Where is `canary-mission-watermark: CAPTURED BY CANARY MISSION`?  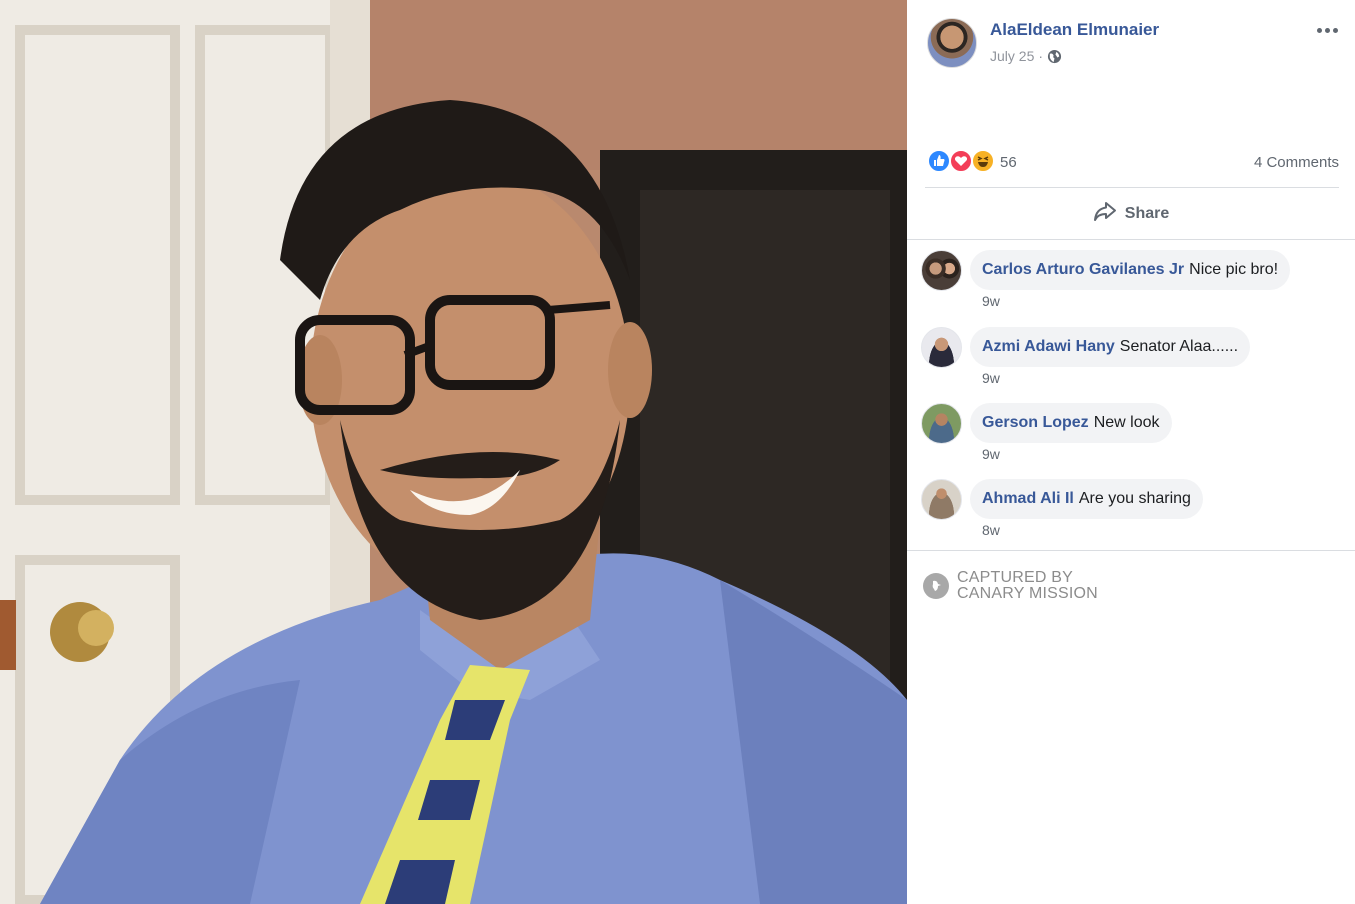
canary-mission-watermark: CAPTURED BY CANARY MISSION is located at coordinates (1010, 586).